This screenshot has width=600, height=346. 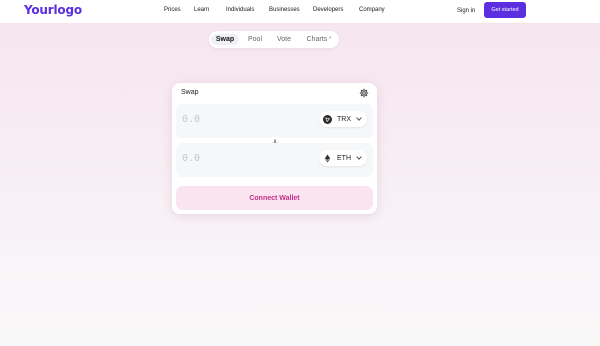 I want to click on input-amount: 0.0, so click(x=191, y=119).